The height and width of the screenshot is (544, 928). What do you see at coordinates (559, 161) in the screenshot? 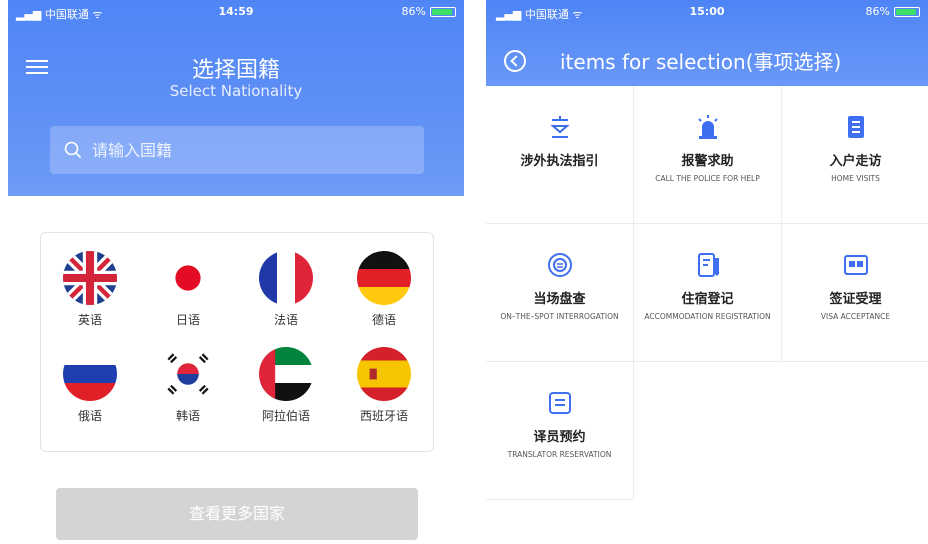
I see `item-title: 涉外执法指引` at bounding box center [559, 161].